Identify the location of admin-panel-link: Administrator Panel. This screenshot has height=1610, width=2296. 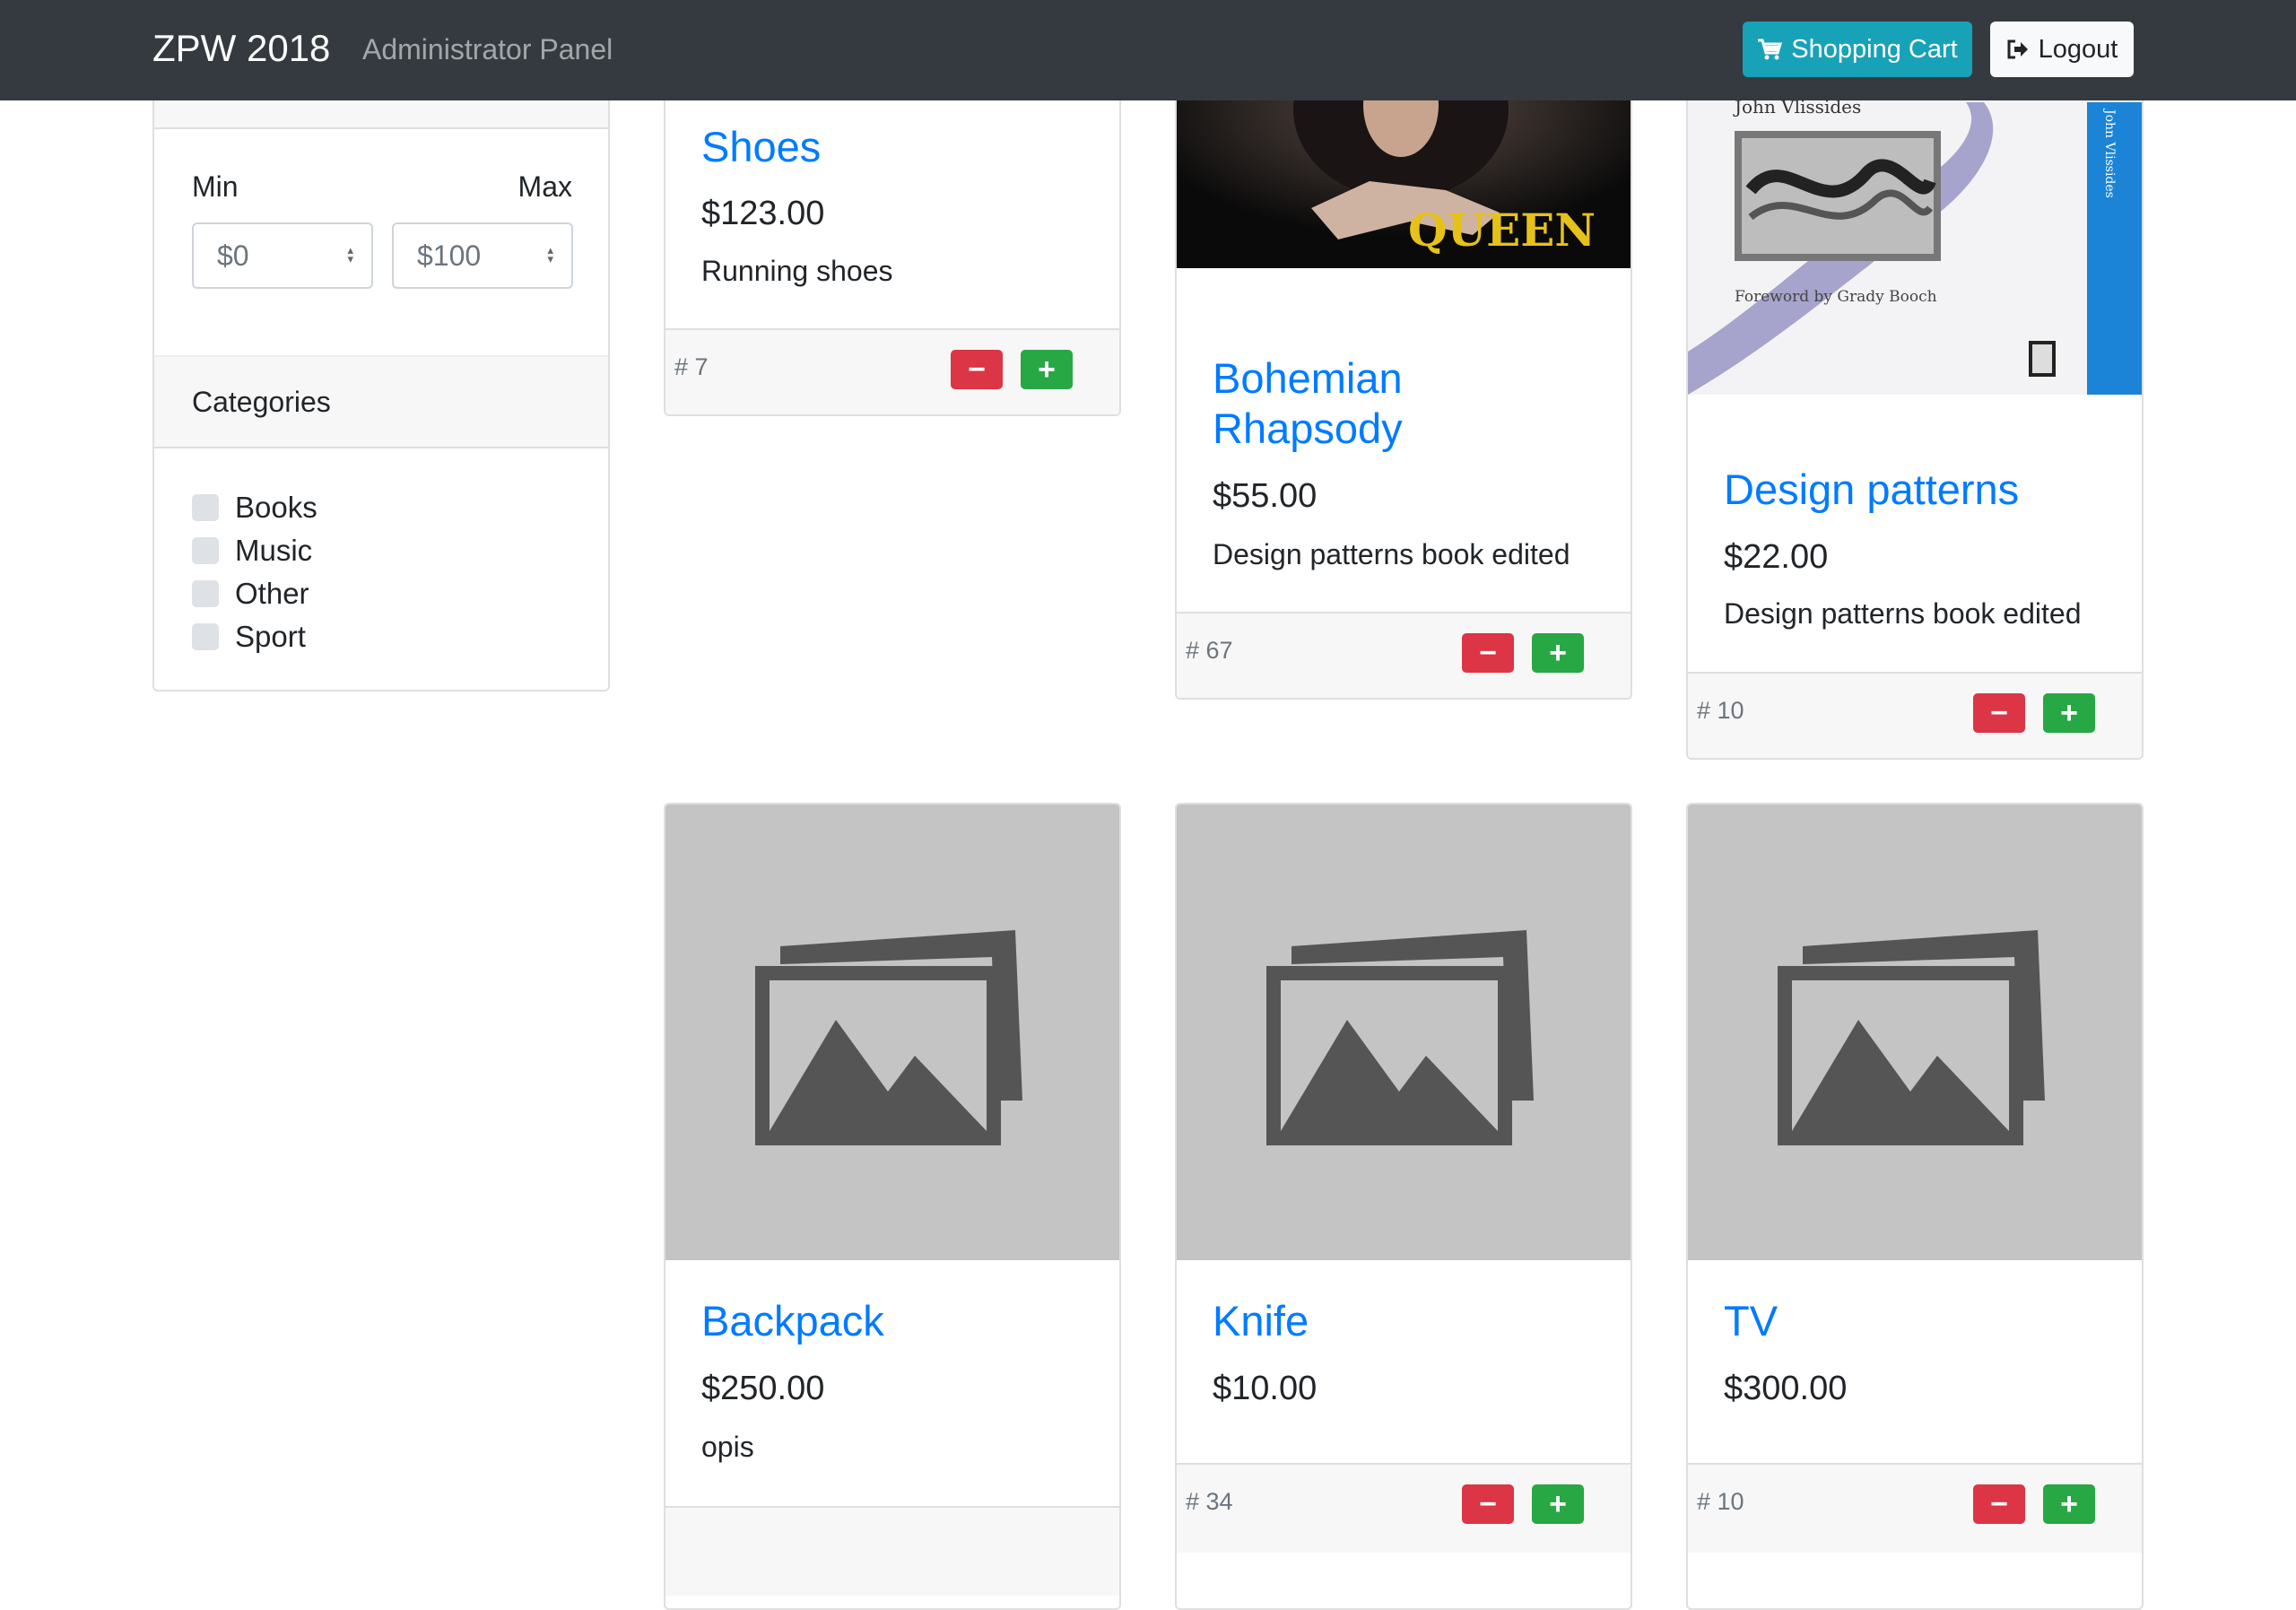
(487, 49).